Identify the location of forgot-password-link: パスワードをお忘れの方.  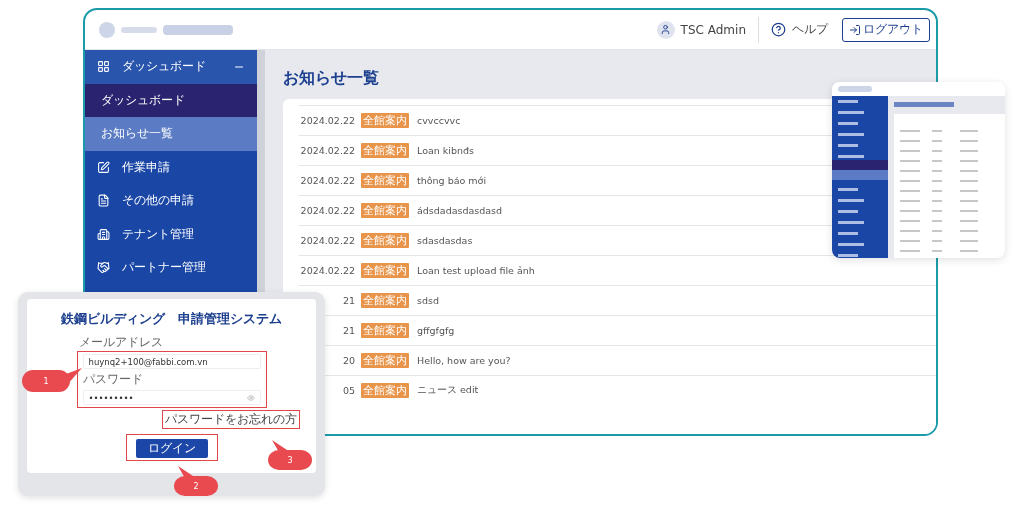
(231, 419).